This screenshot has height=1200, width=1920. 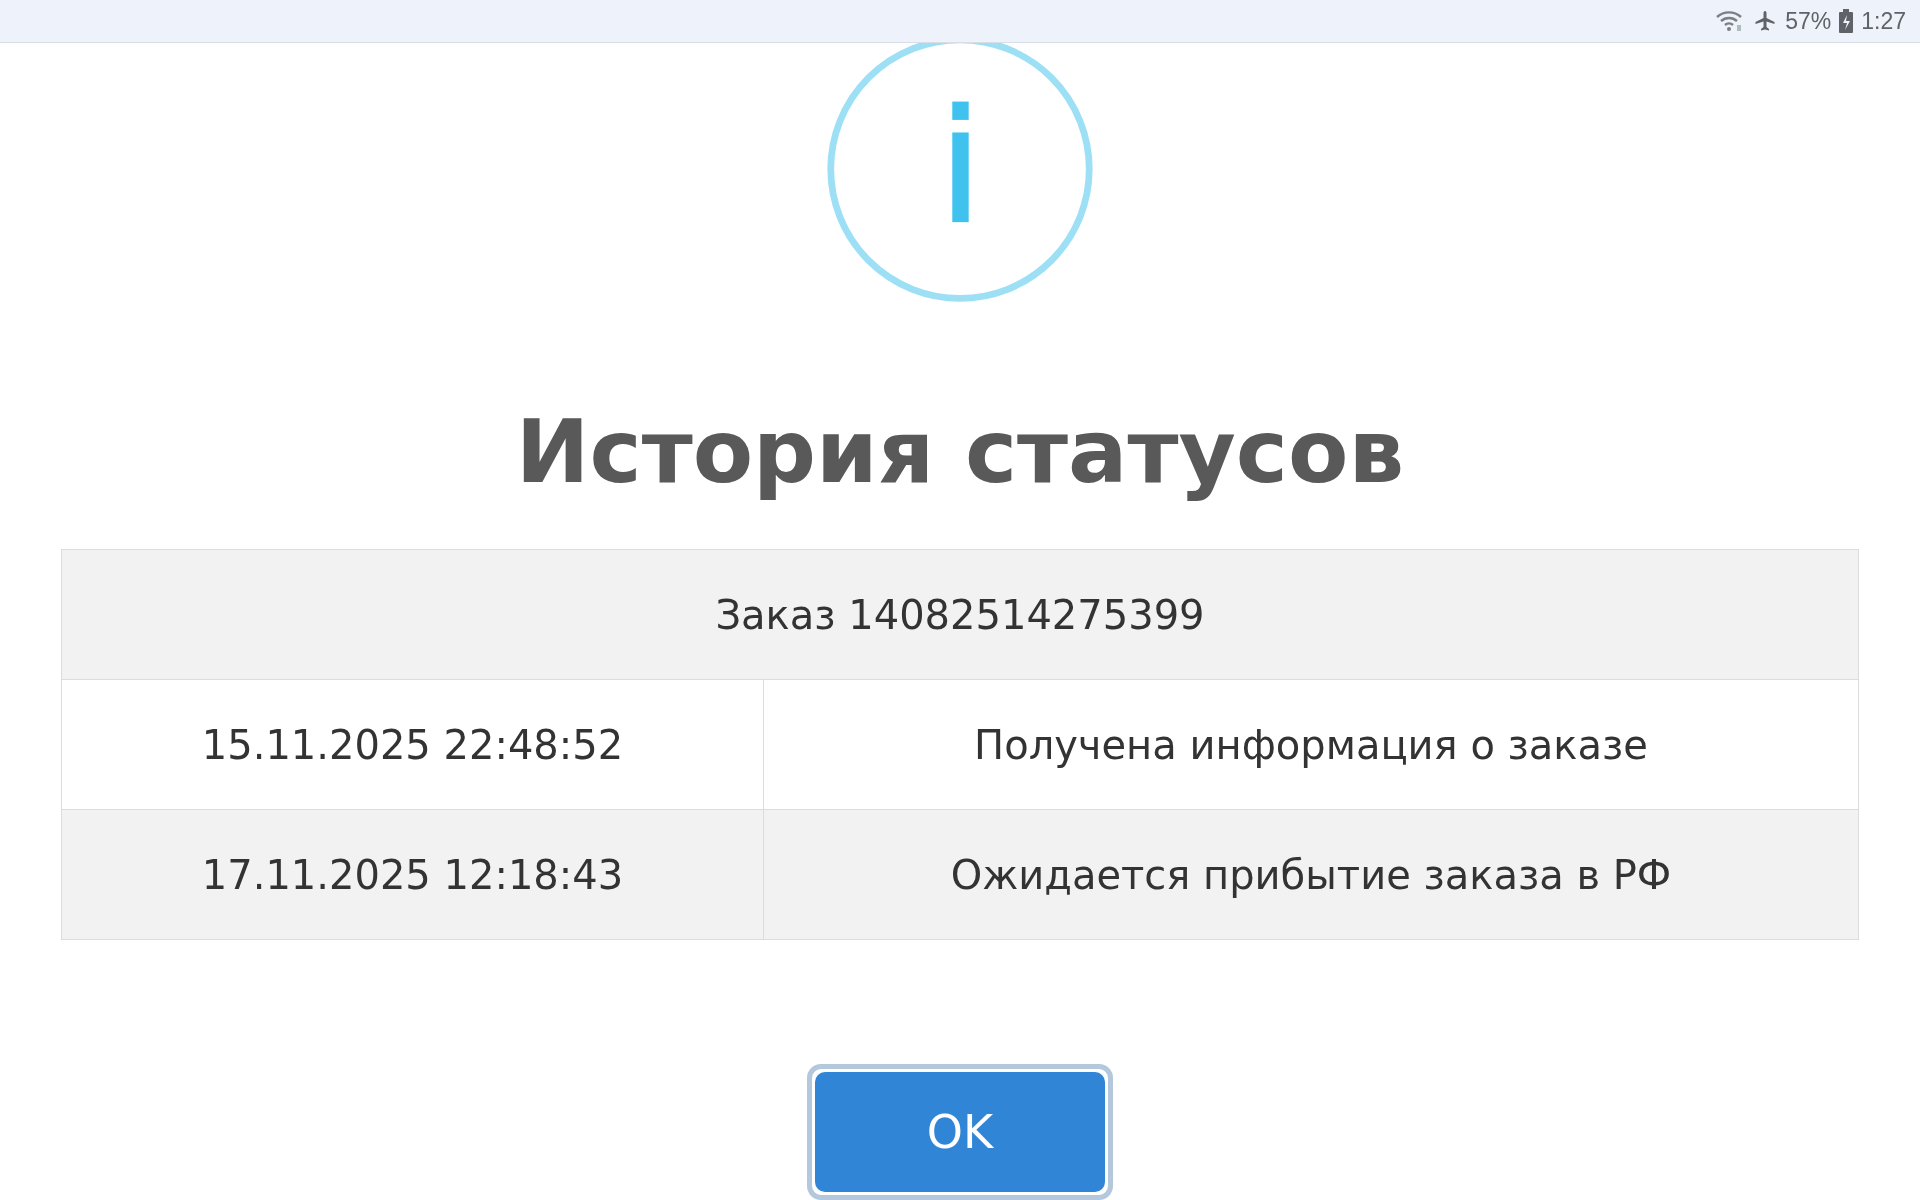 What do you see at coordinates (960, 452) in the screenshot?
I see `dialog-title: История статусов` at bounding box center [960, 452].